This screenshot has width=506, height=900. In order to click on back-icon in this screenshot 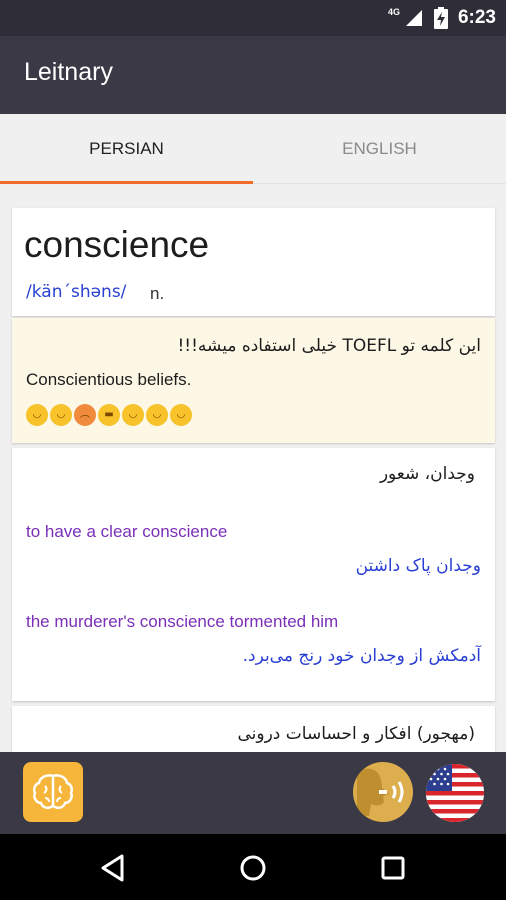, I will do `click(114, 868)`.